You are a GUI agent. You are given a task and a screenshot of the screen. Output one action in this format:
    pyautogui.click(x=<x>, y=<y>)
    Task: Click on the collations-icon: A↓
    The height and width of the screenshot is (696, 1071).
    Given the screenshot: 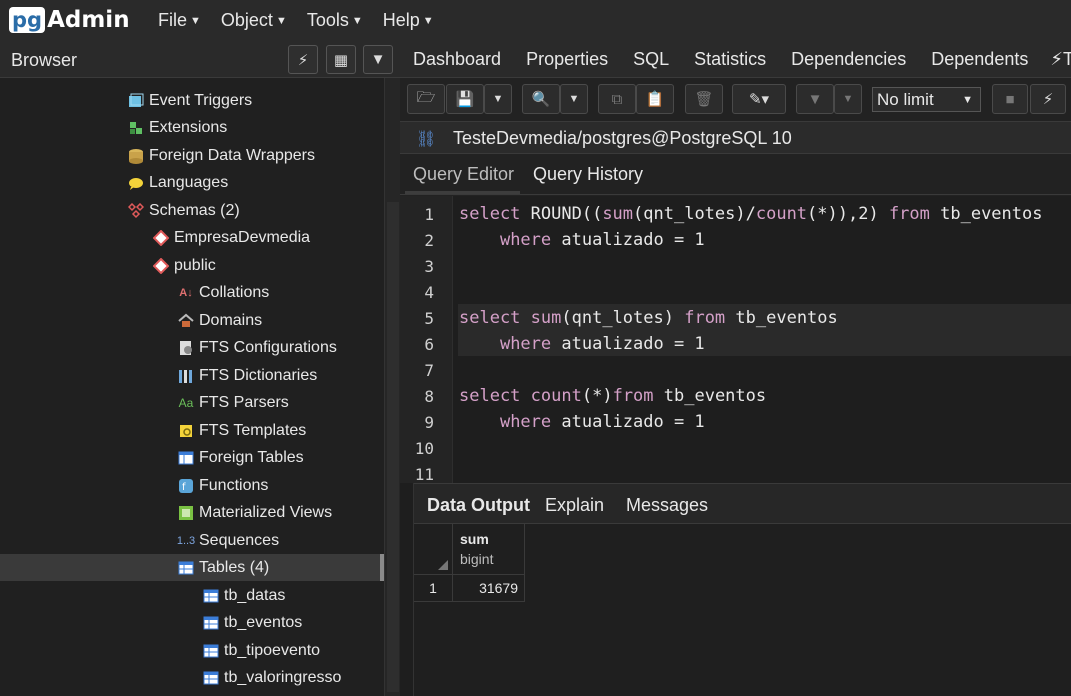 What is the action you would take?
    pyautogui.click(x=186, y=292)
    